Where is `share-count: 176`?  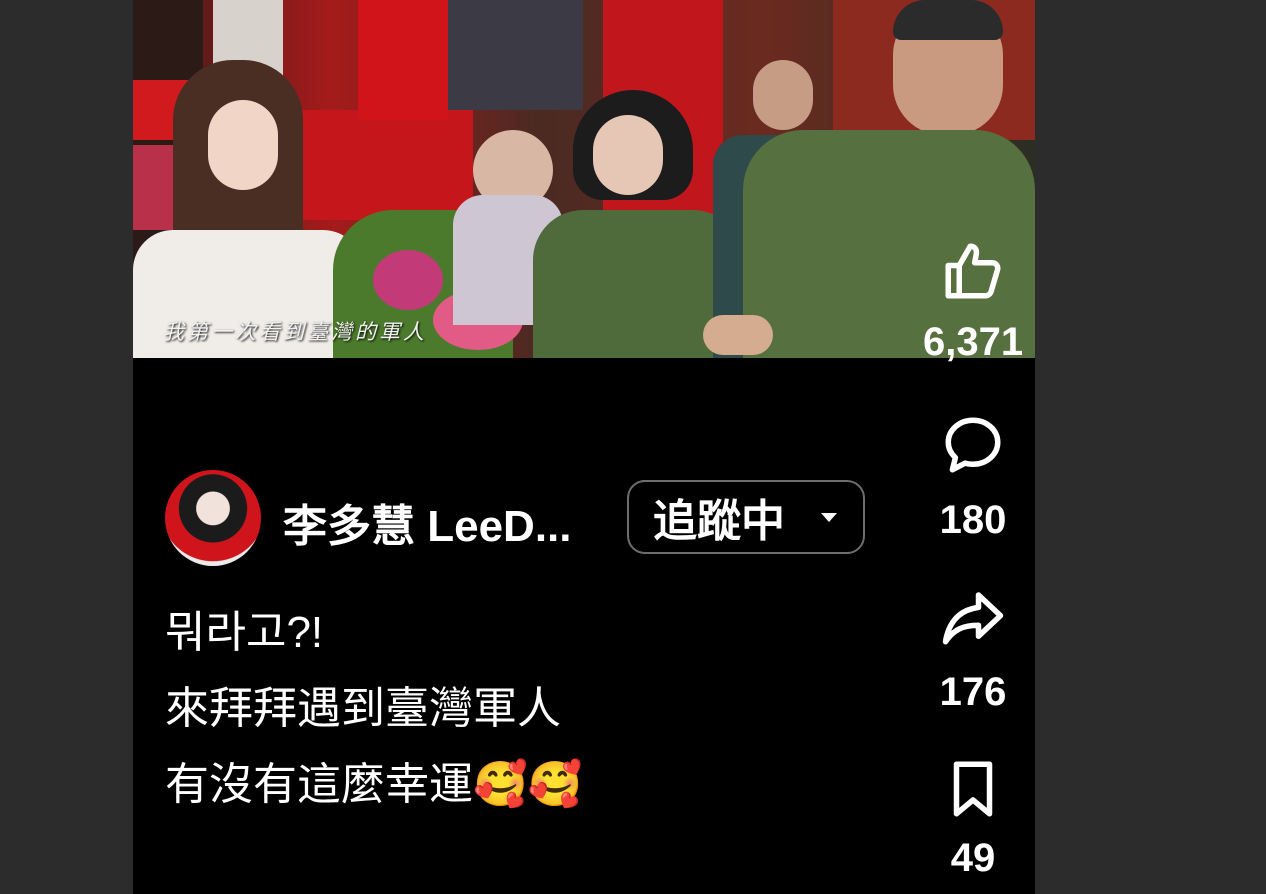 share-count: 176 is located at coordinates (973, 692).